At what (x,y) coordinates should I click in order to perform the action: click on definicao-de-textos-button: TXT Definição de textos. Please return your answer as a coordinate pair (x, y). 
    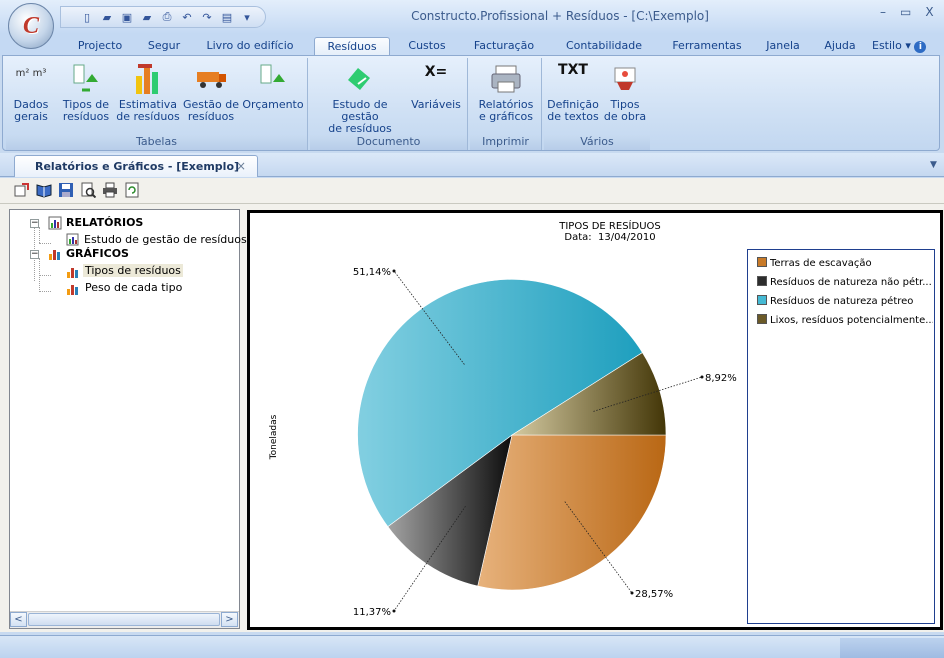
    Looking at the image, I should click on (573, 92).